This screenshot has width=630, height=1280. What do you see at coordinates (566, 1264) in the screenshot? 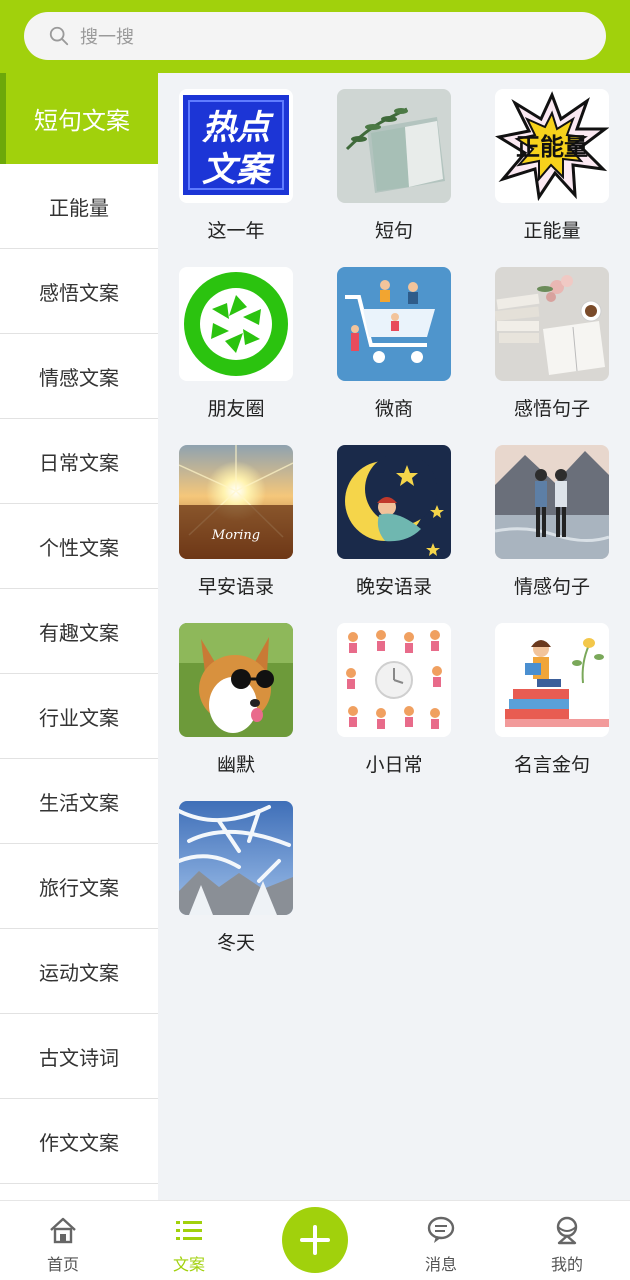
I see `nav-profile-label: 我的` at bounding box center [566, 1264].